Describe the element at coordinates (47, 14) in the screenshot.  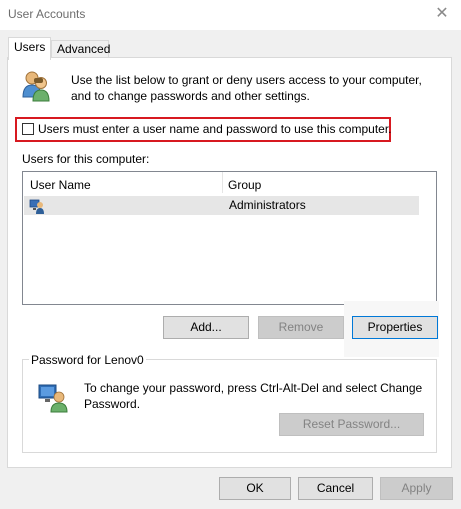
I see `window-title: User Accounts` at that location.